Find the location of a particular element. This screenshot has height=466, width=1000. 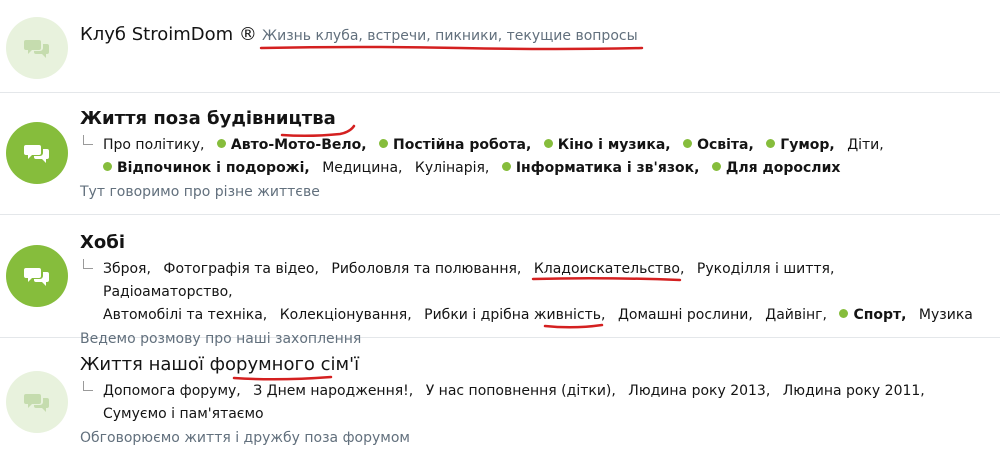

subforum-link: Людина року 2013, is located at coordinates (699, 391).